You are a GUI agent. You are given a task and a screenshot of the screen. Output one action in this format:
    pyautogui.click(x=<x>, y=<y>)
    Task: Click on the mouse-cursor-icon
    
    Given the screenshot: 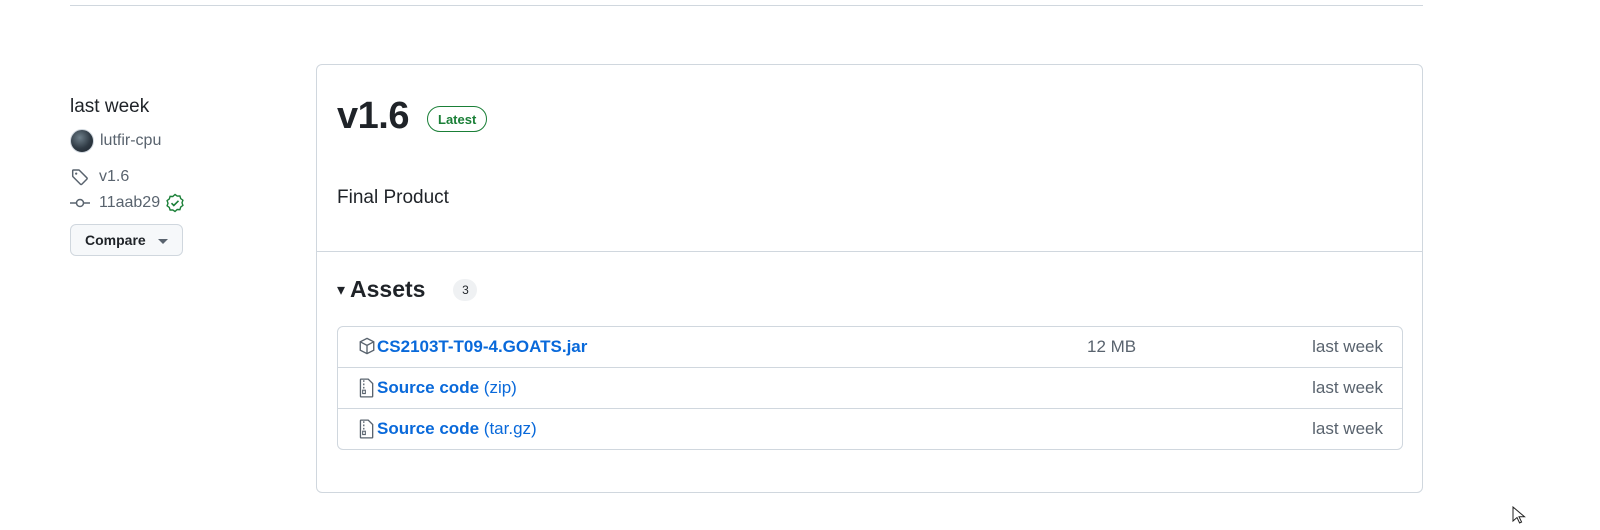 What is the action you would take?
    pyautogui.click(x=1519, y=515)
    